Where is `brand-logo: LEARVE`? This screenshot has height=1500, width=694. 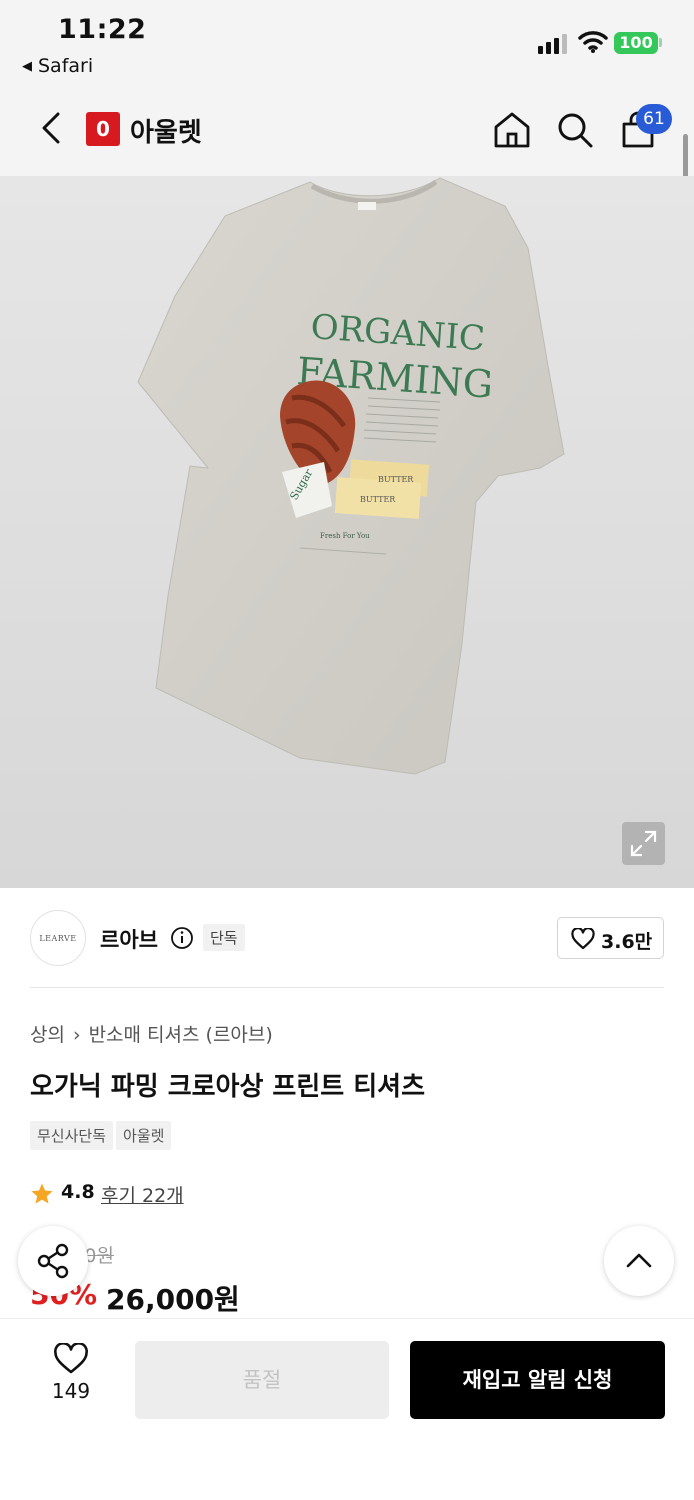
brand-logo: LEARVE is located at coordinates (58, 938).